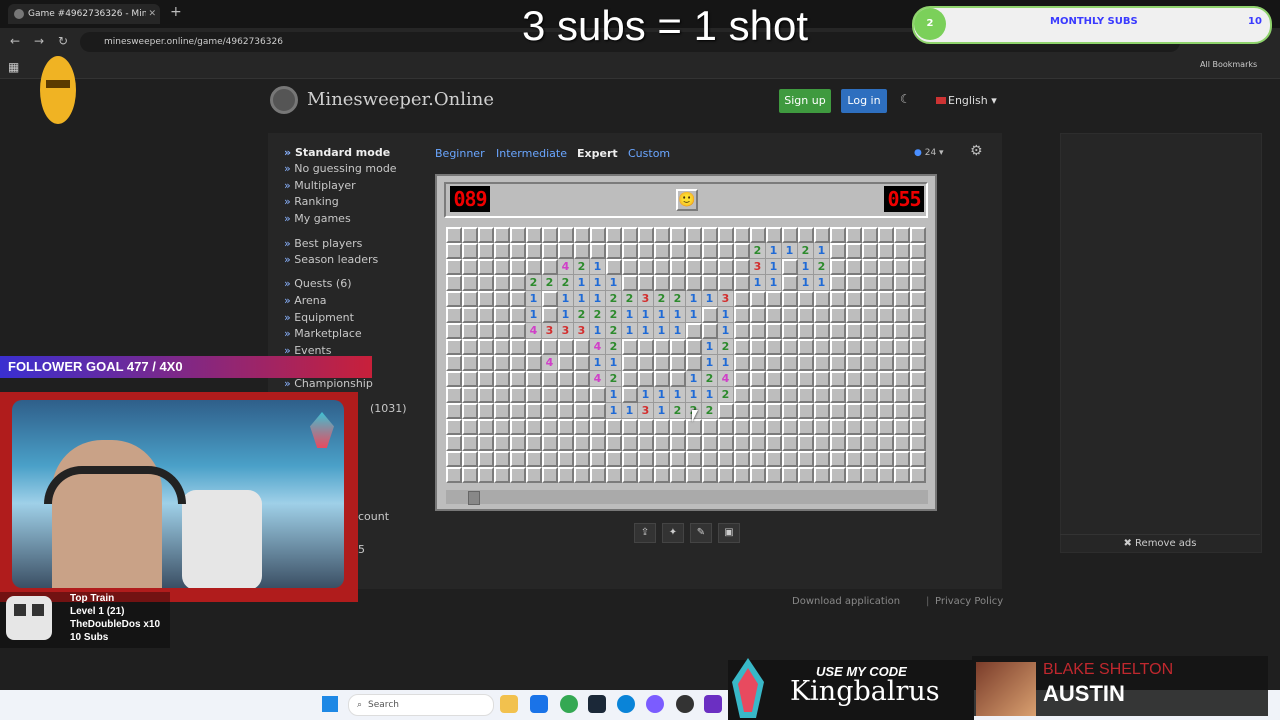  What do you see at coordinates (13, 67) in the screenshot?
I see `apps-grid-icon: ▦` at bounding box center [13, 67].